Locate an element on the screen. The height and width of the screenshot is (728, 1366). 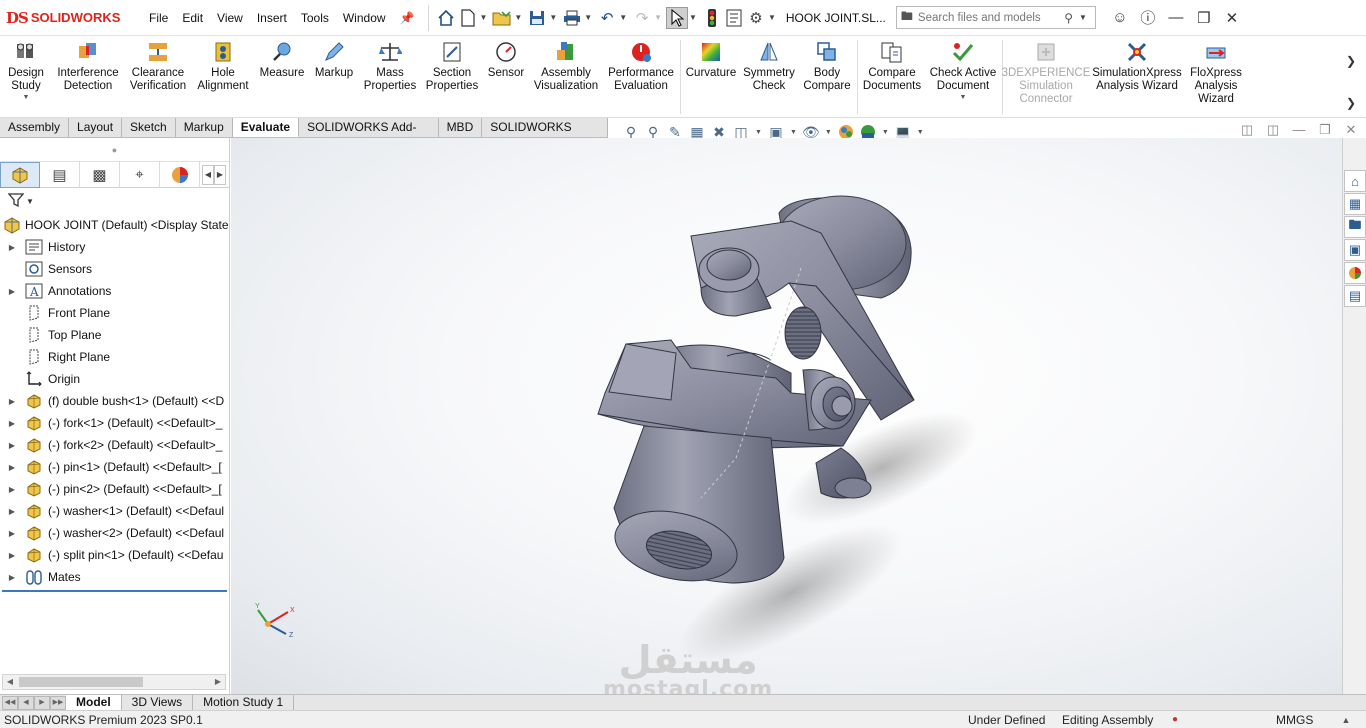
viewport-minimize-icon: — is located at coordinates (1299, 130).